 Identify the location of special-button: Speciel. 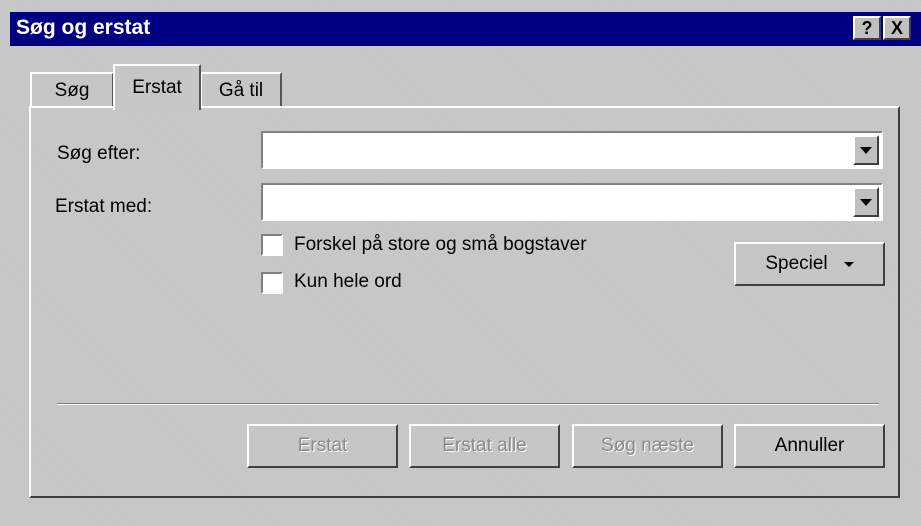
(809, 264).